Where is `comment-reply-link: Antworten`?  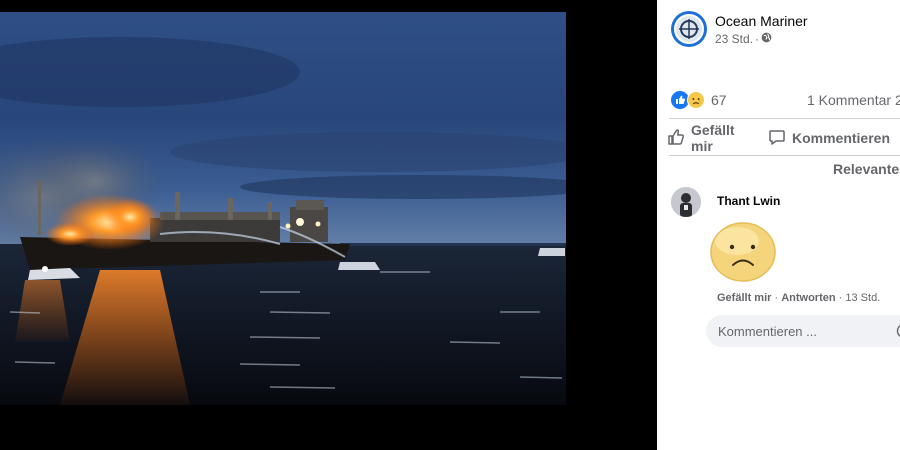 comment-reply-link: Antworten is located at coordinates (808, 298).